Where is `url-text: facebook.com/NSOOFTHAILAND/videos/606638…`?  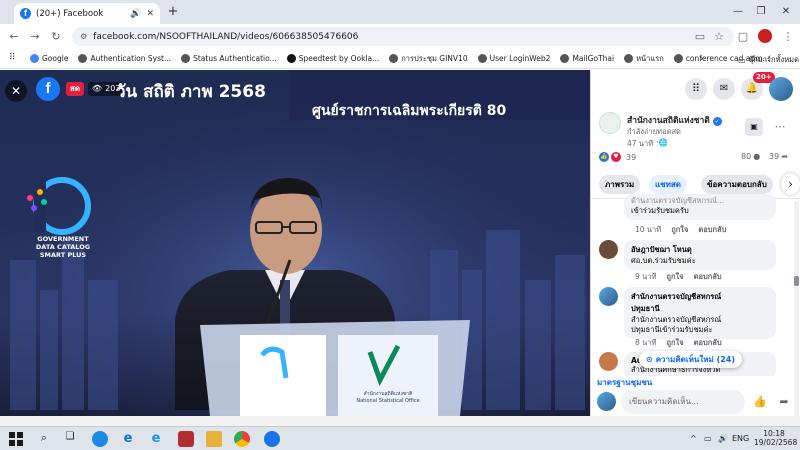
url-text: facebook.com/NSOOFTHAILAND/videos/606638… is located at coordinates (226, 36).